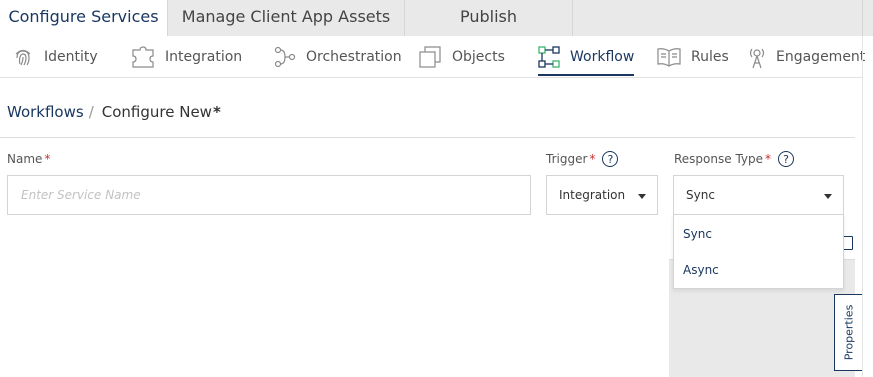 The height and width of the screenshot is (377, 873). Describe the element at coordinates (23, 57) in the screenshot. I see `fingerprint-icon` at that location.